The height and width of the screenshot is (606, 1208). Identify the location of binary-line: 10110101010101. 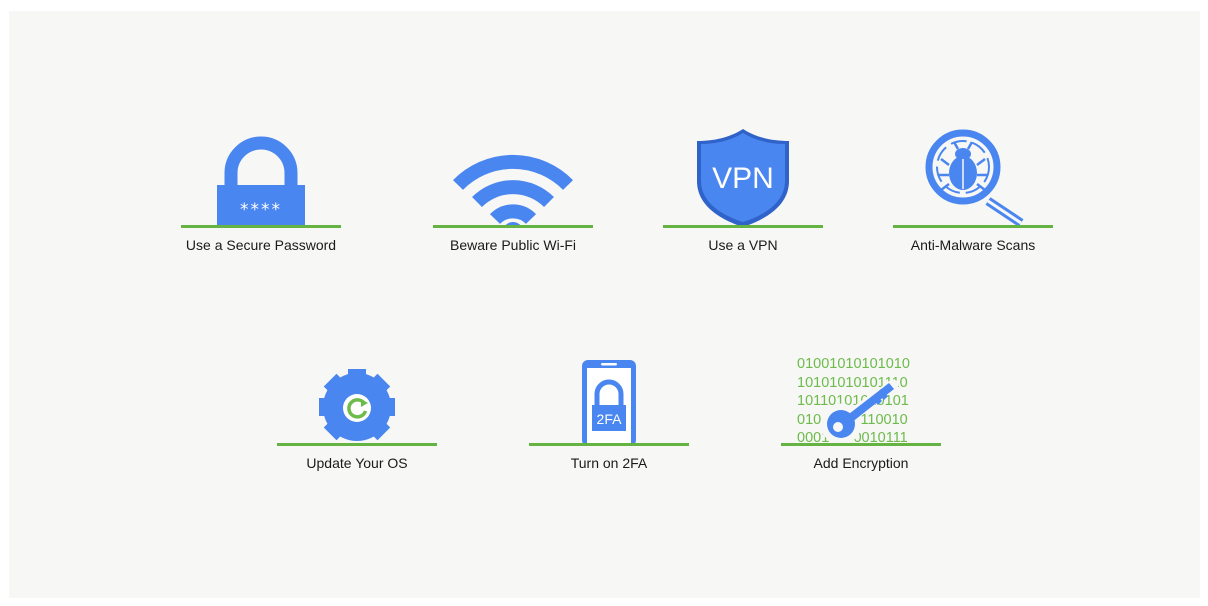
(853, 401).